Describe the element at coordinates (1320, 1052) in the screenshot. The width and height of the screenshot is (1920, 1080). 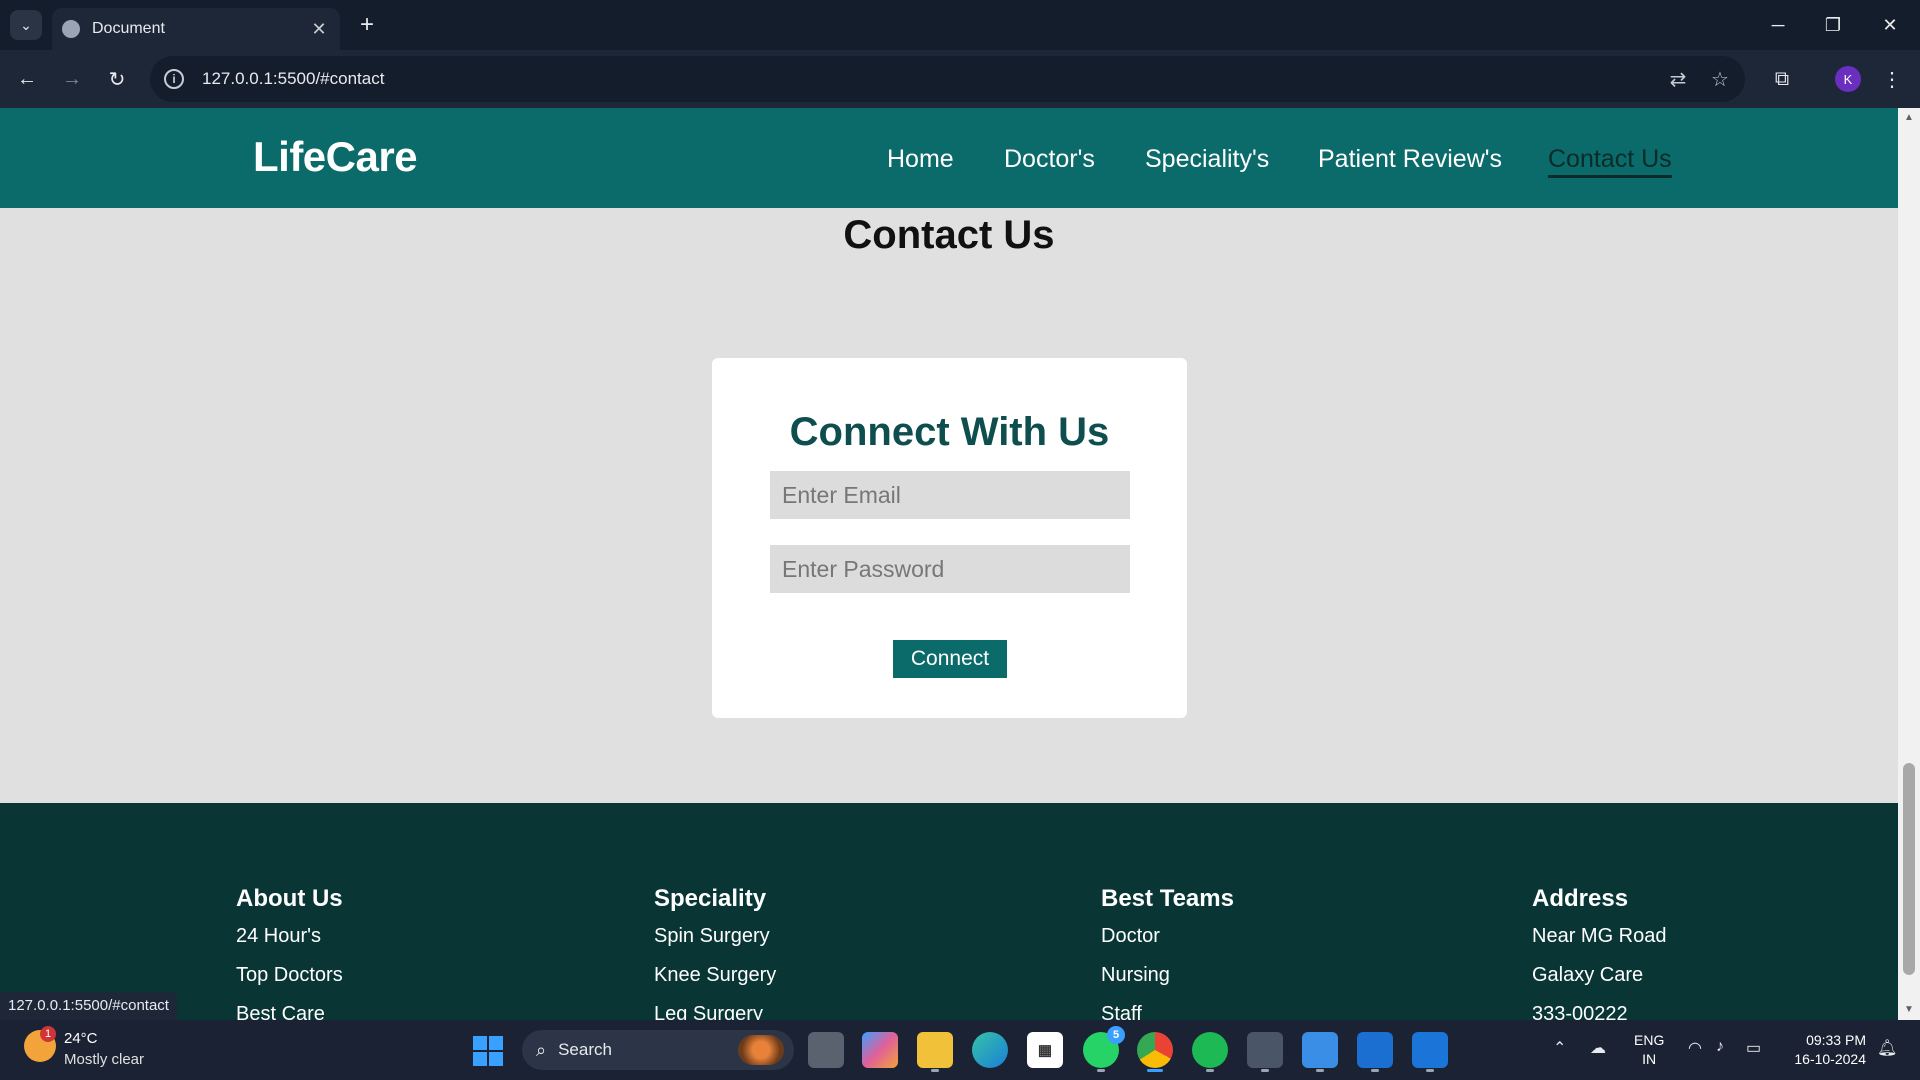
I see `photos-icon` at that location.